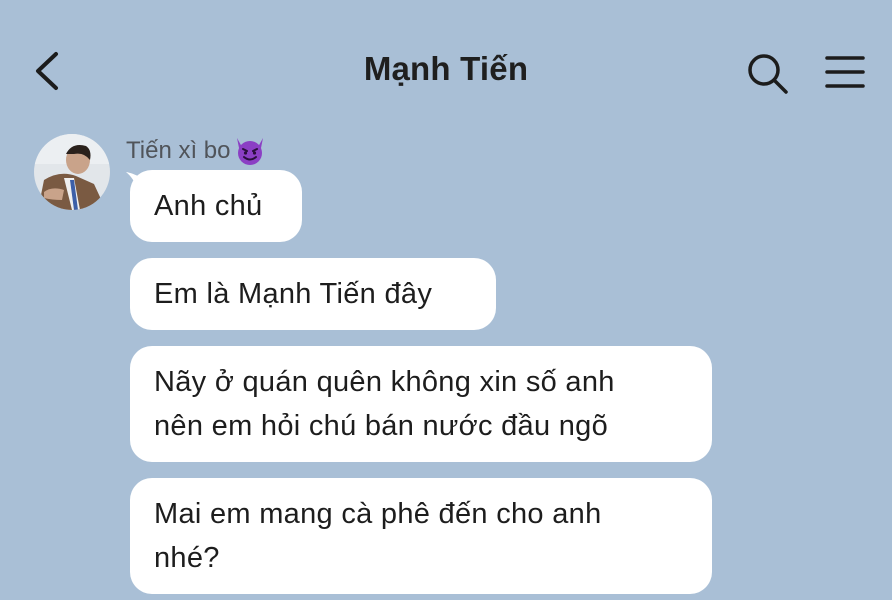 The width and height of the screenshot is (892, 600). I want to click on search-icon, so click(768, 74).